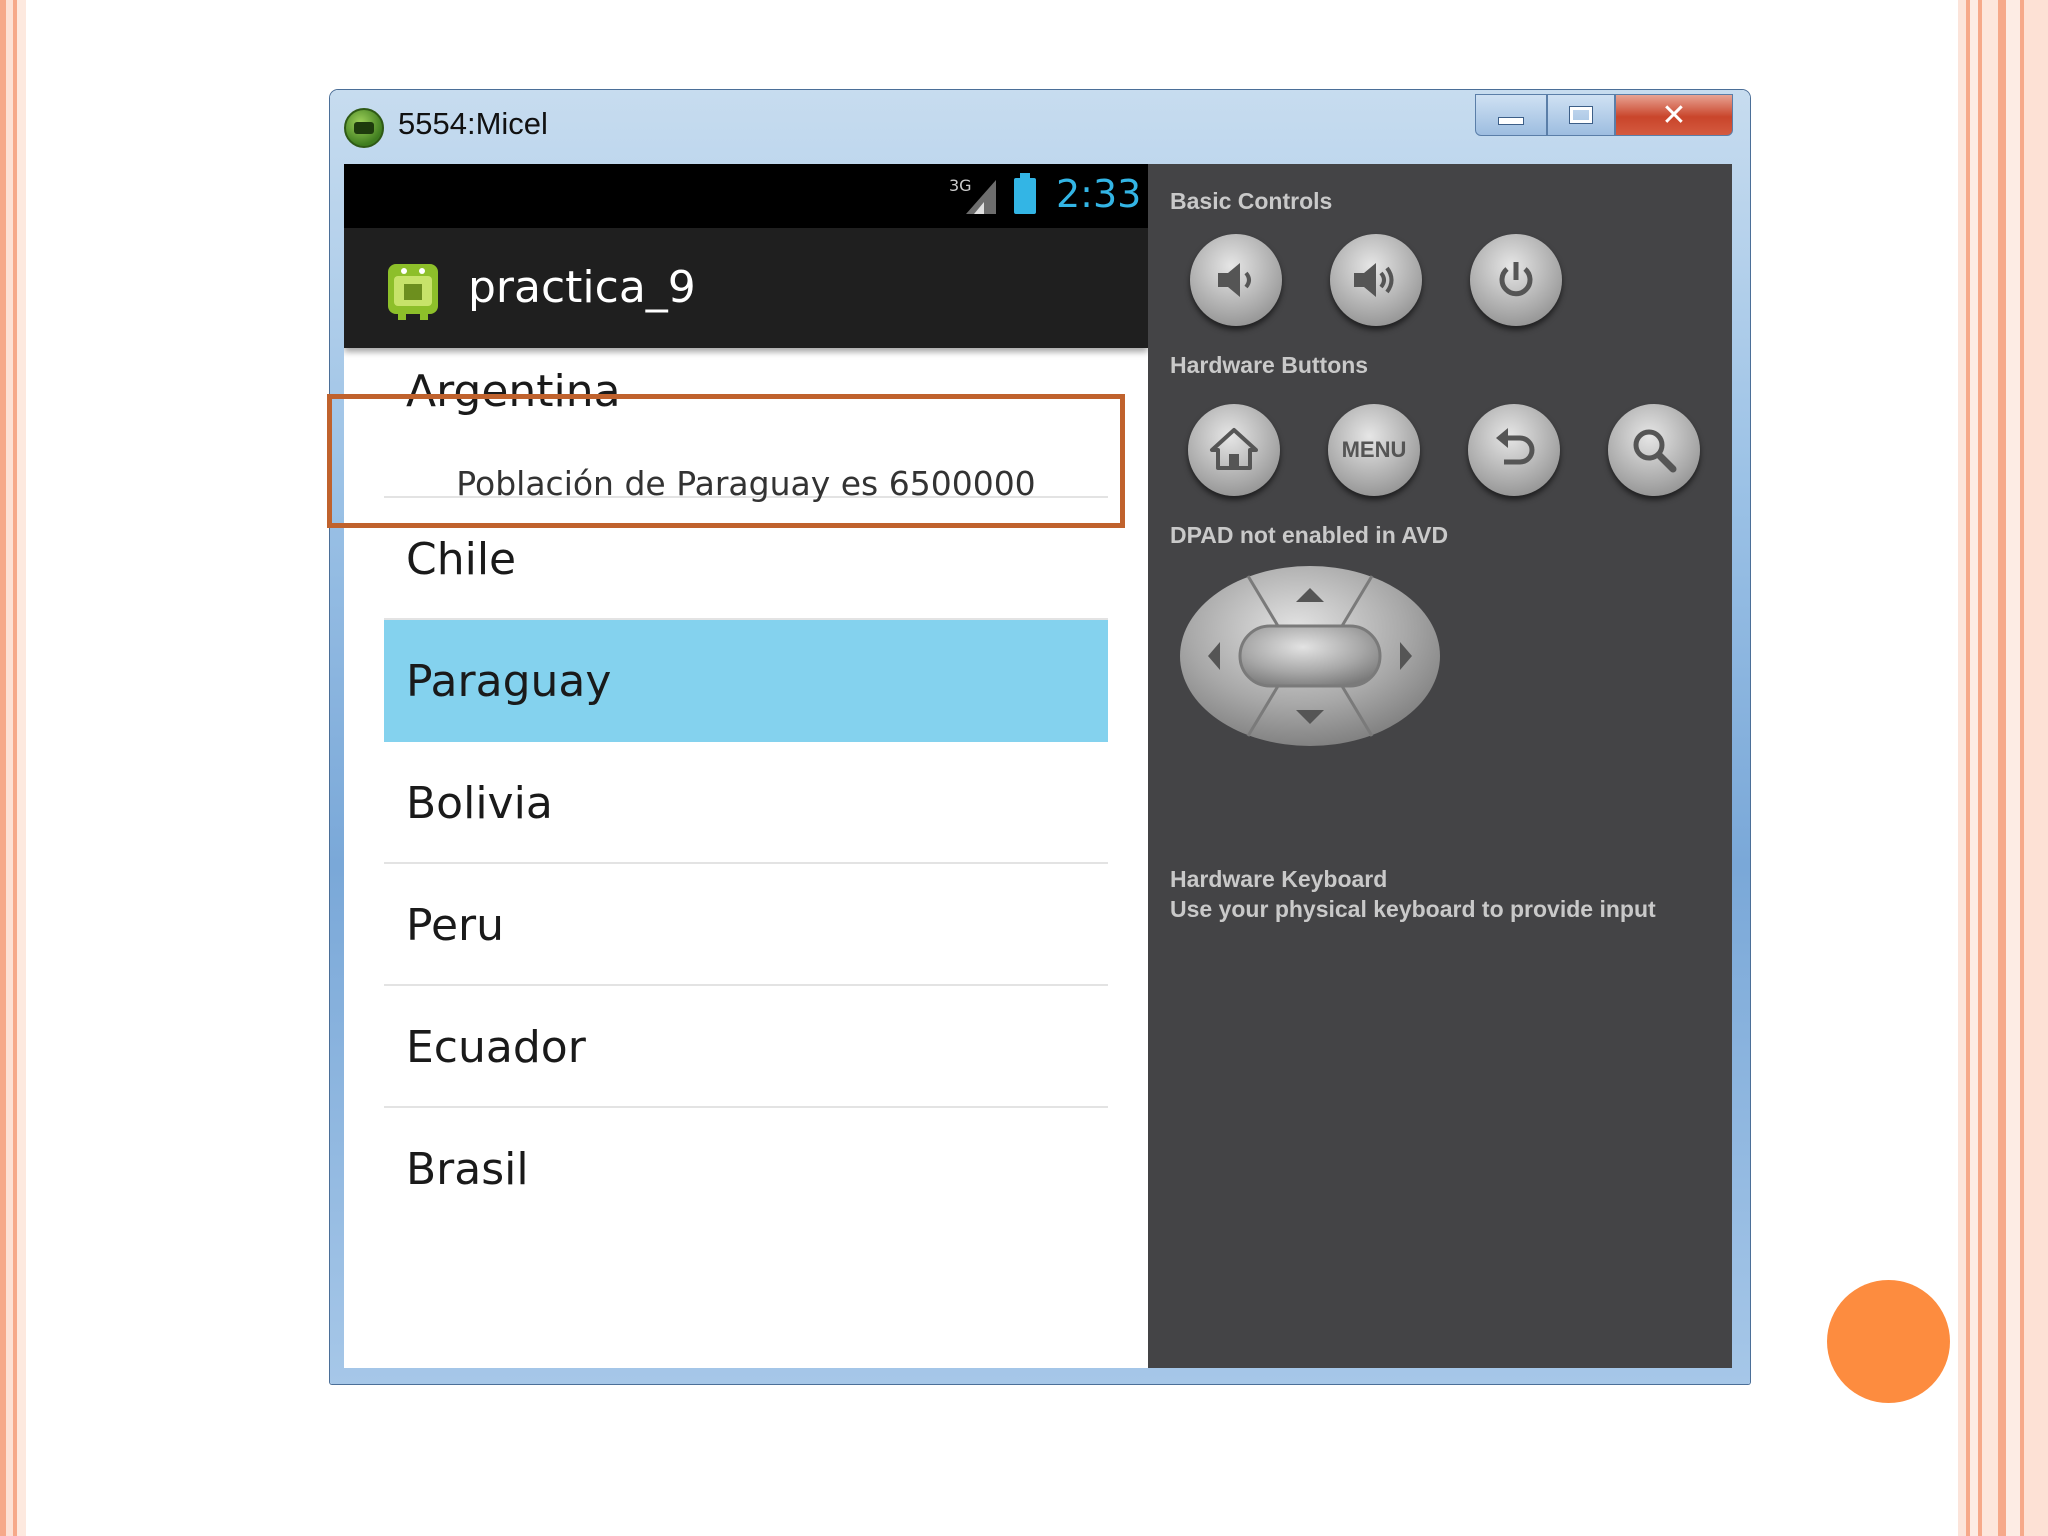 The height and width of the screenshot is (1536, 2048). What do you see at coordinates (1309, 535) in the screenshot?
I see `dpad-status-label: DPAD not enabled in AVD` at bounding box center [1309, 535].